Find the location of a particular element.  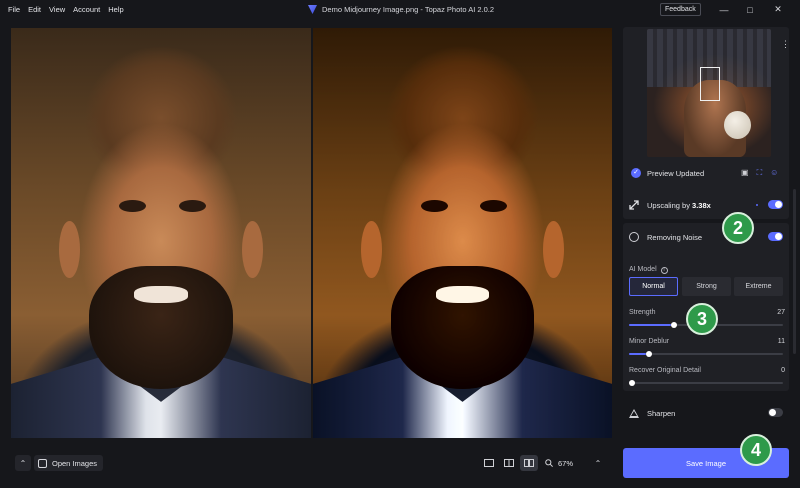

zoom-level: 67% is located at coordinates (566, 463).